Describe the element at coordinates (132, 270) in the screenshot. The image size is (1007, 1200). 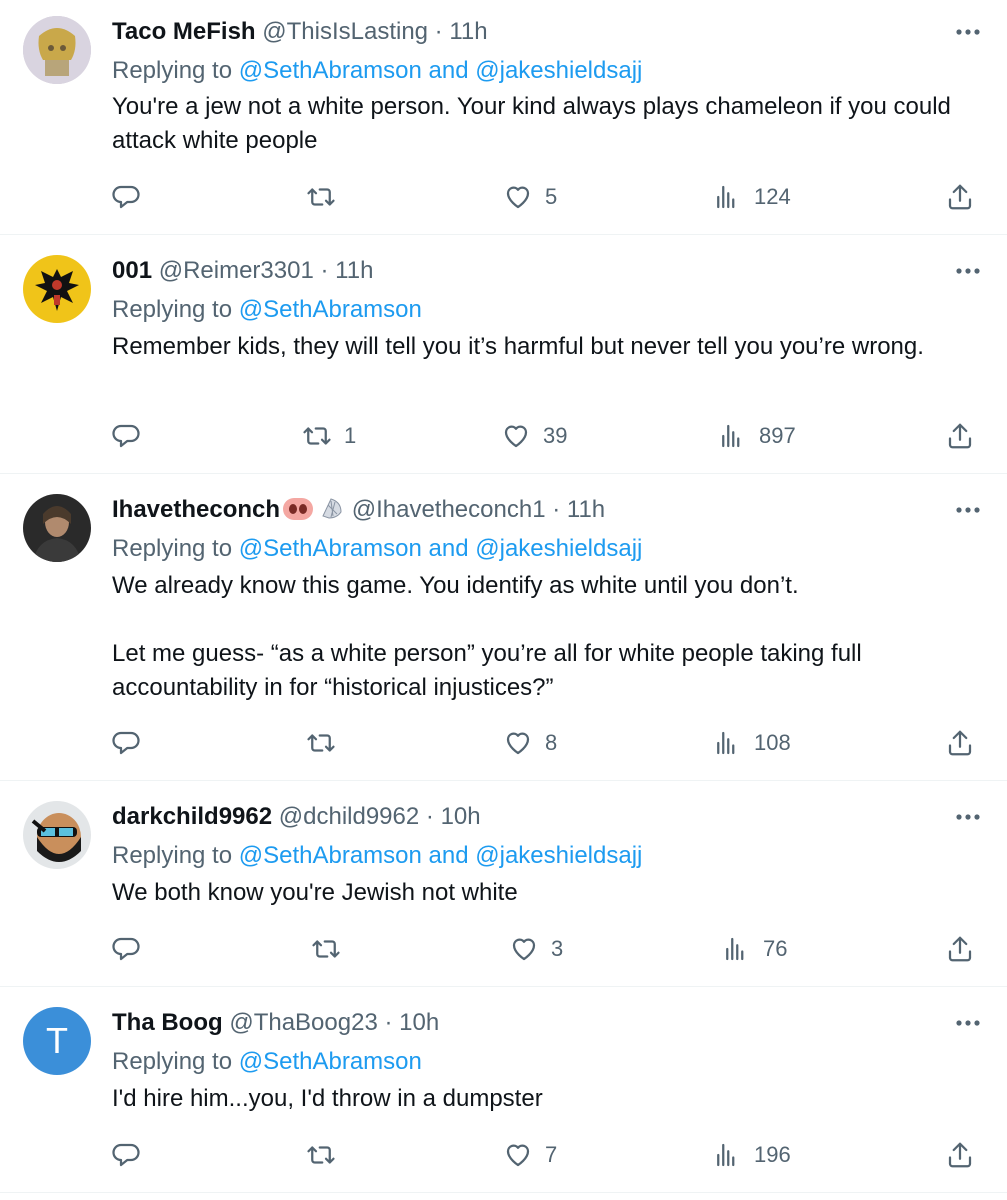
I see `display-name: 001` at that location.